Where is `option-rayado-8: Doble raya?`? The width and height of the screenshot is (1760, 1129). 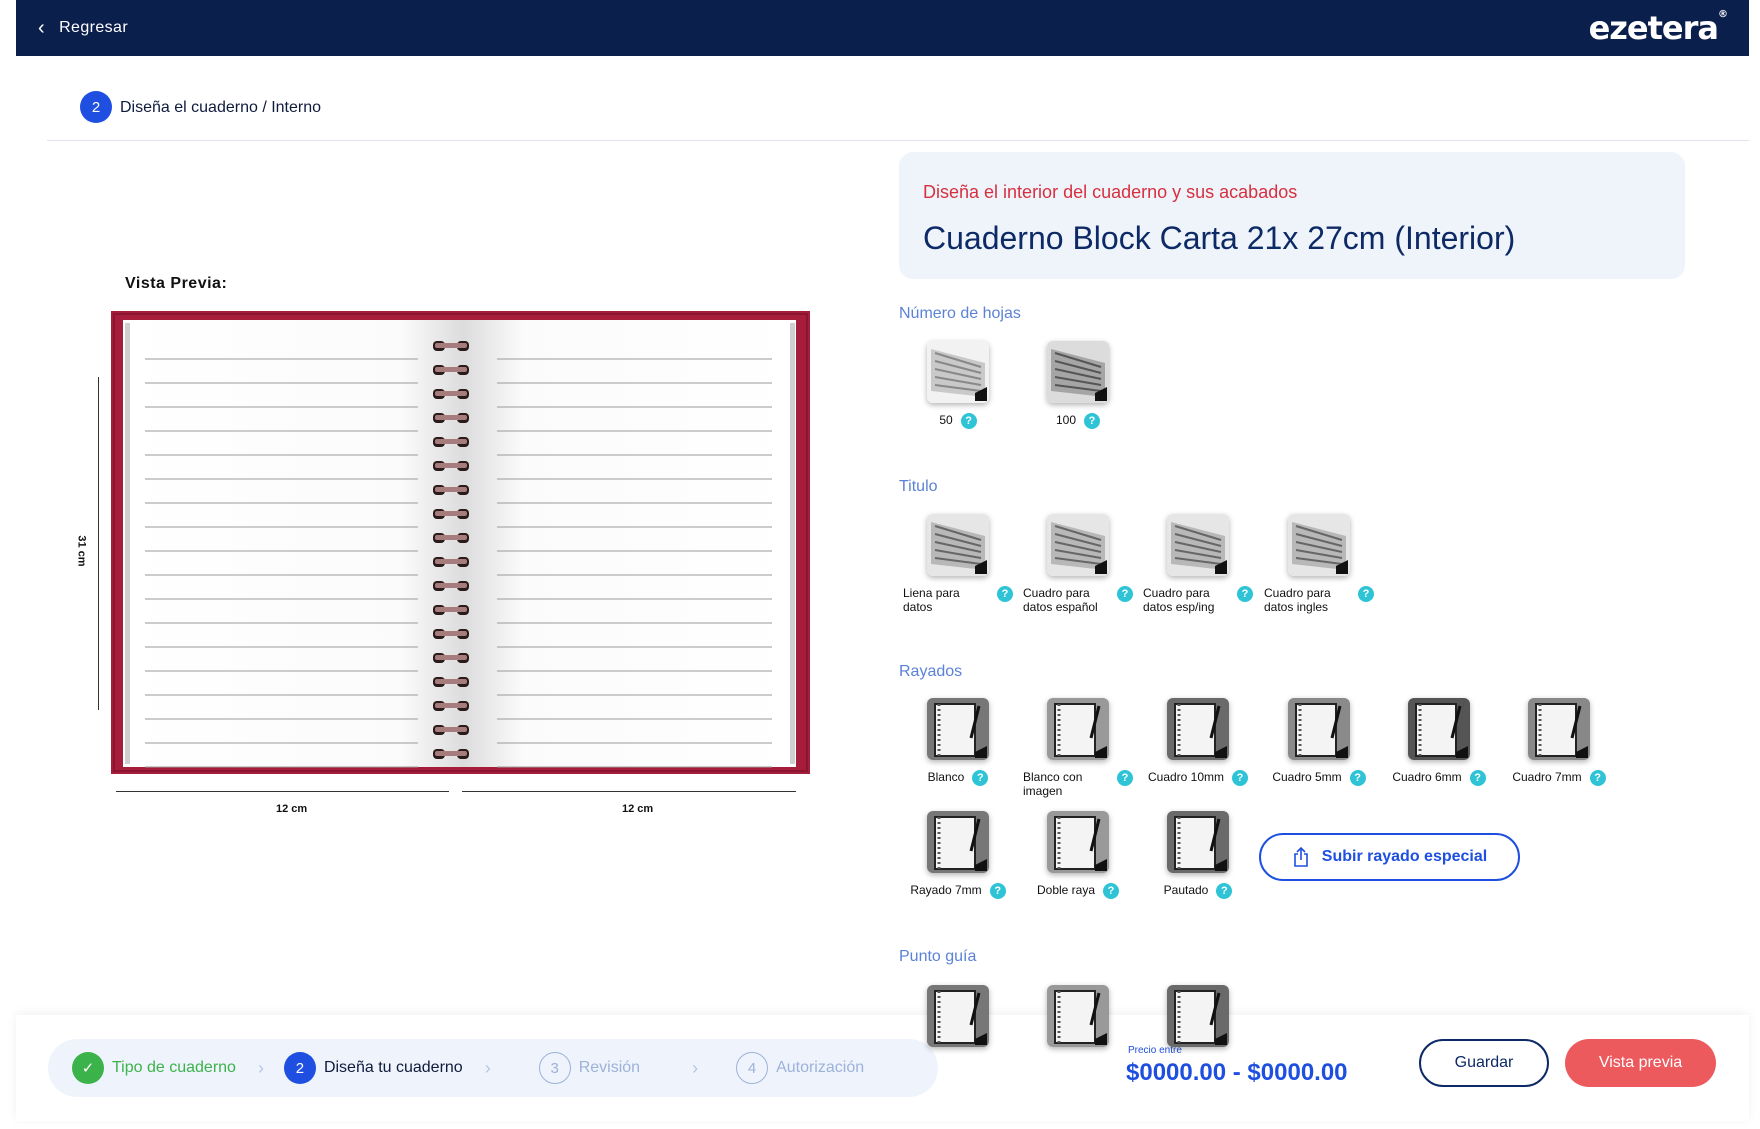
option-rayado-8: Doble raya? is located at coordinates (1078, 855).